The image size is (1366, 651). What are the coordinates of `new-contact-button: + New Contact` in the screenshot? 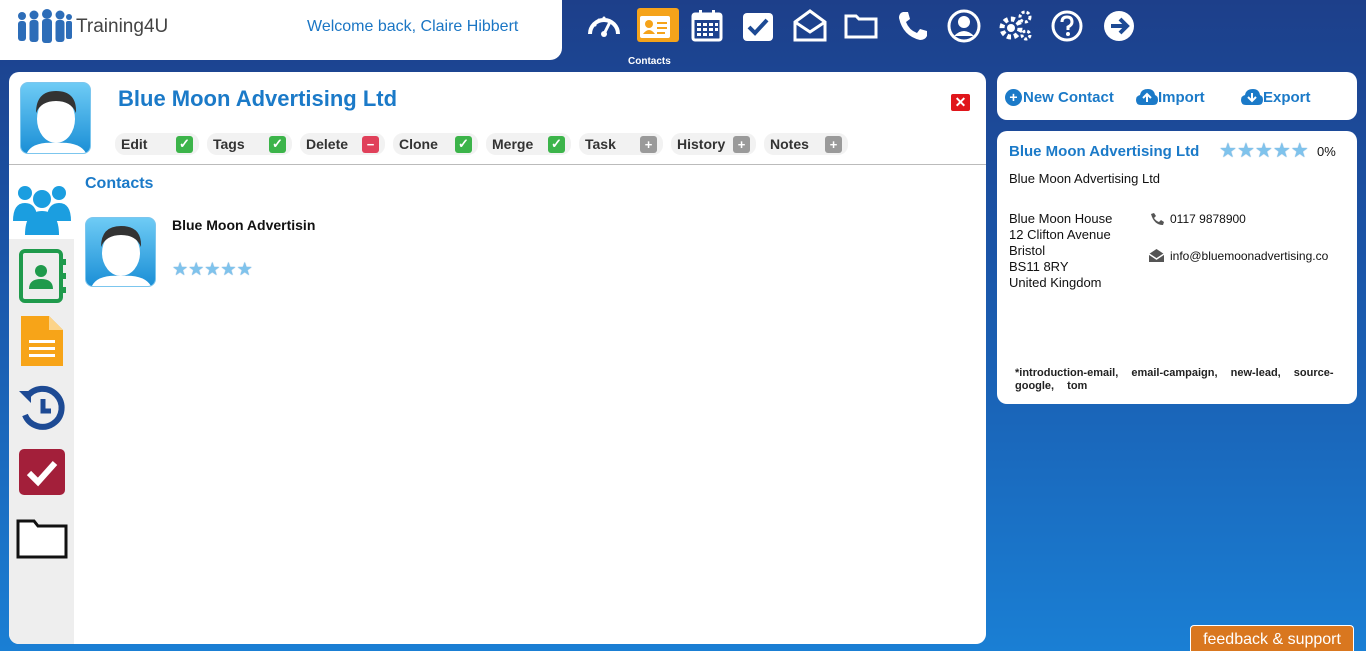 It's located at (1059, 97).